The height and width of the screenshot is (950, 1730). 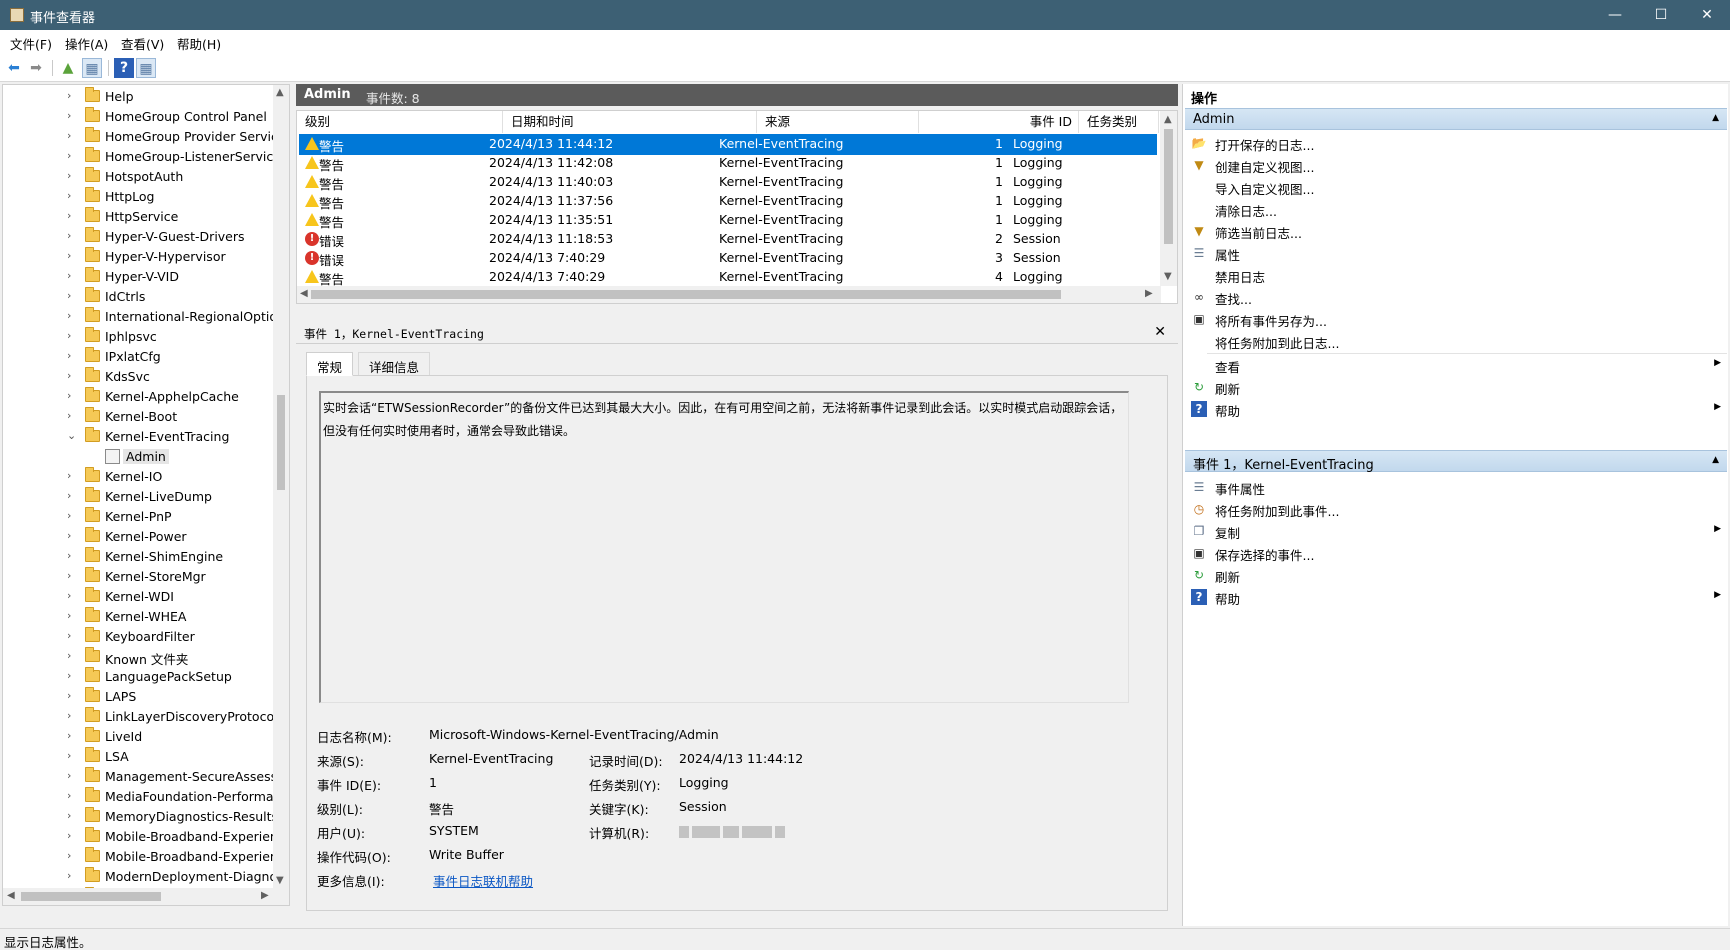 I want to click on tree-item: › Mobile-Broadband-Experience, so click(x=146, y=837).